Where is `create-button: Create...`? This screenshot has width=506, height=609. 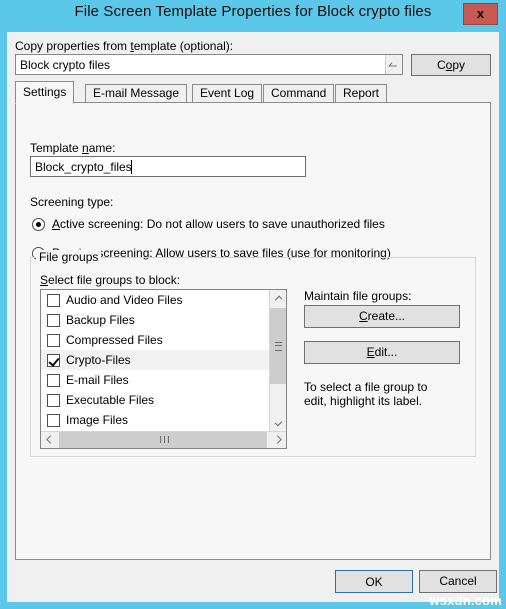
create-button: Create... is located at coordinates (382, 316).